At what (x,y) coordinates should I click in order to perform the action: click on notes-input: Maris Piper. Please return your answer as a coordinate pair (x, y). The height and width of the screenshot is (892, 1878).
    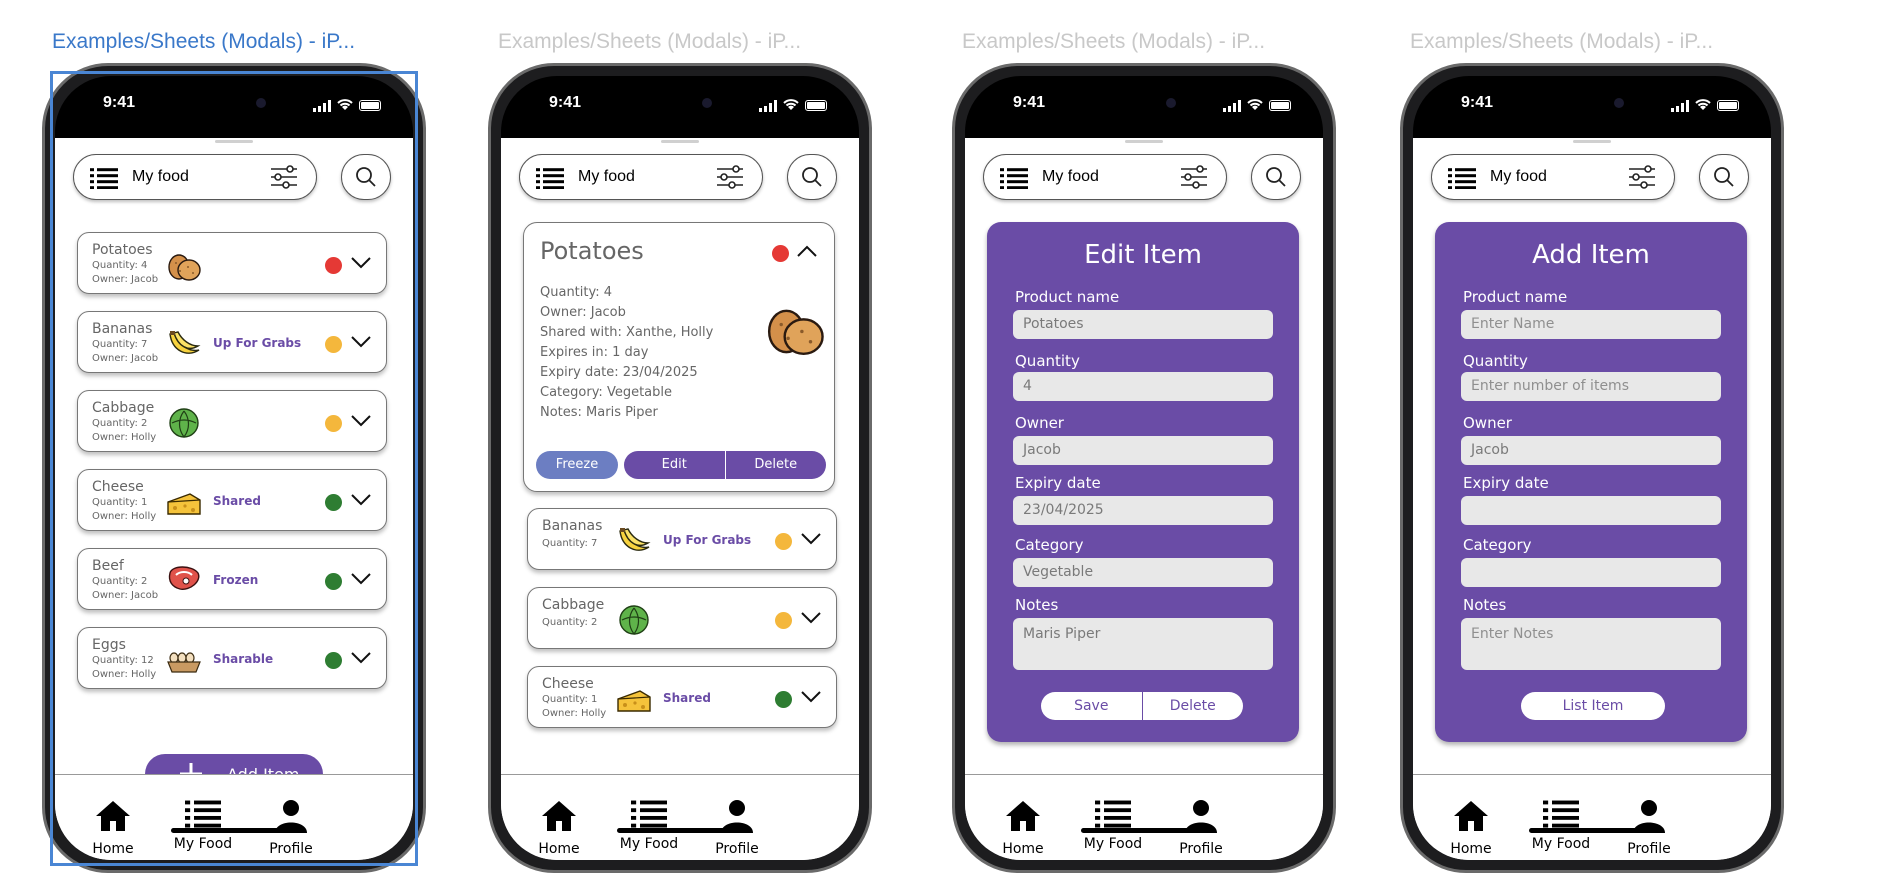
    Looking at the image, I should click on (1143, 644).